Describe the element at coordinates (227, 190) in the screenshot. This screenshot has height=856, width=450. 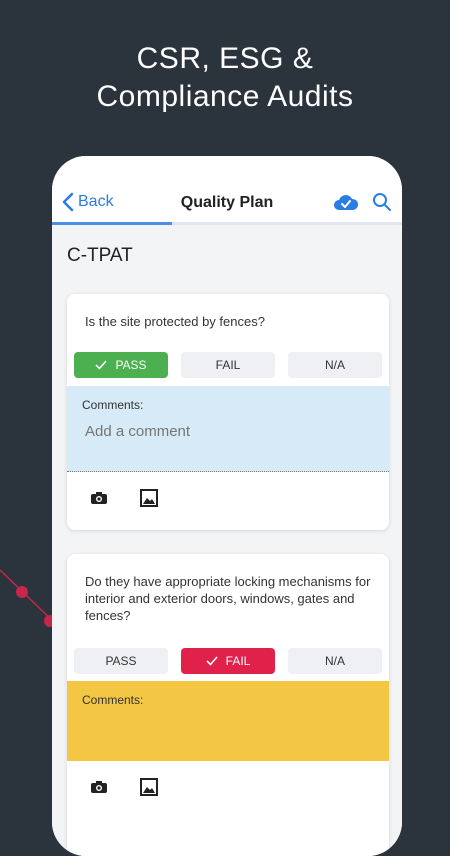
I see `navbar: Back Quality Plan` at that location.